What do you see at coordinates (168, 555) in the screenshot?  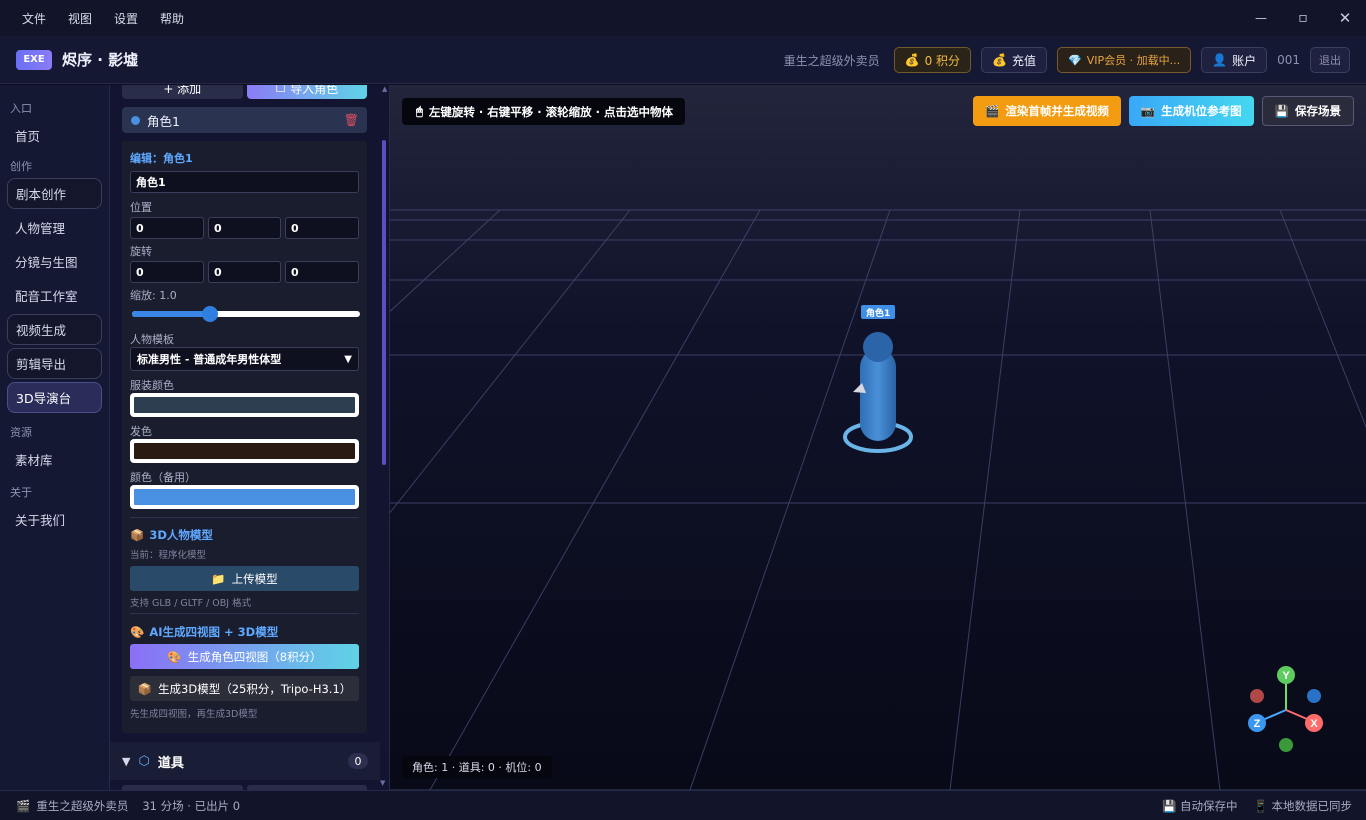 I see `current-model: 当前：程序化模型` at bounding box center [168, 555].